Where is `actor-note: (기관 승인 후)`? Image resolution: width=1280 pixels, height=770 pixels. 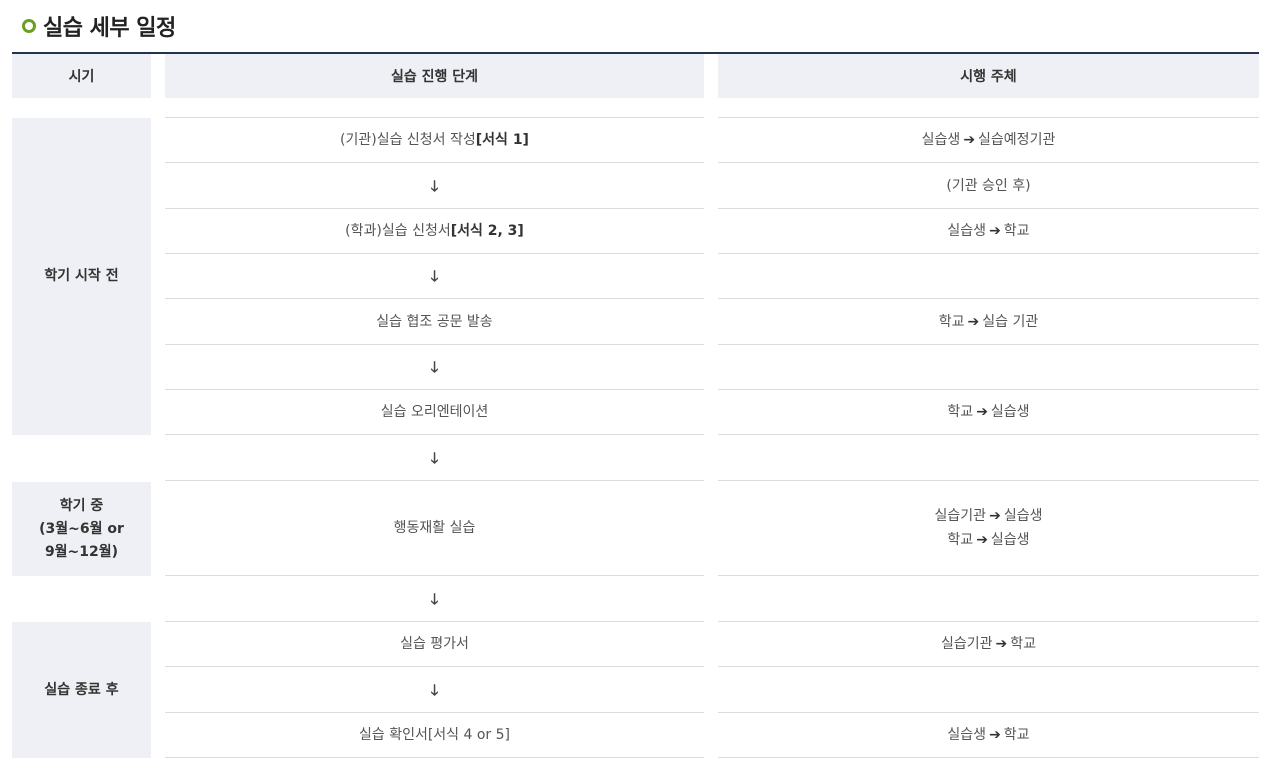 actor-note: (기관 승인 후) is located at coordinates (988, 185).